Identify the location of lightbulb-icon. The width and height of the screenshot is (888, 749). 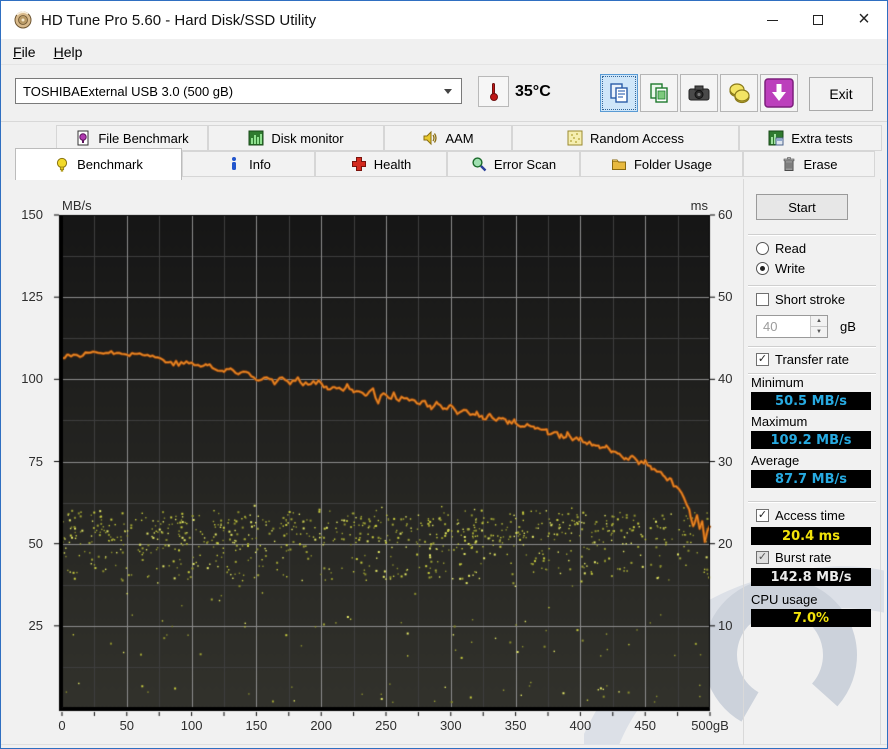
(62, 164).